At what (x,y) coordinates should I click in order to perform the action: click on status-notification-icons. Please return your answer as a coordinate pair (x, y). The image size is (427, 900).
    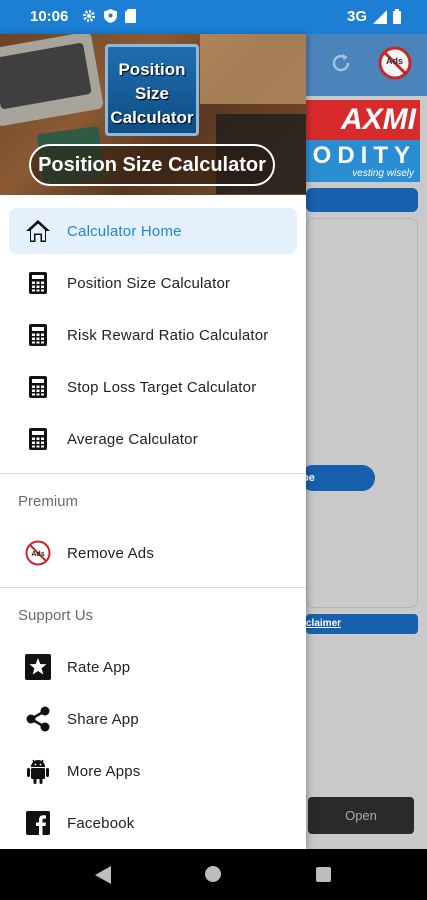
    Looking at the image, I should click on (109, 16).